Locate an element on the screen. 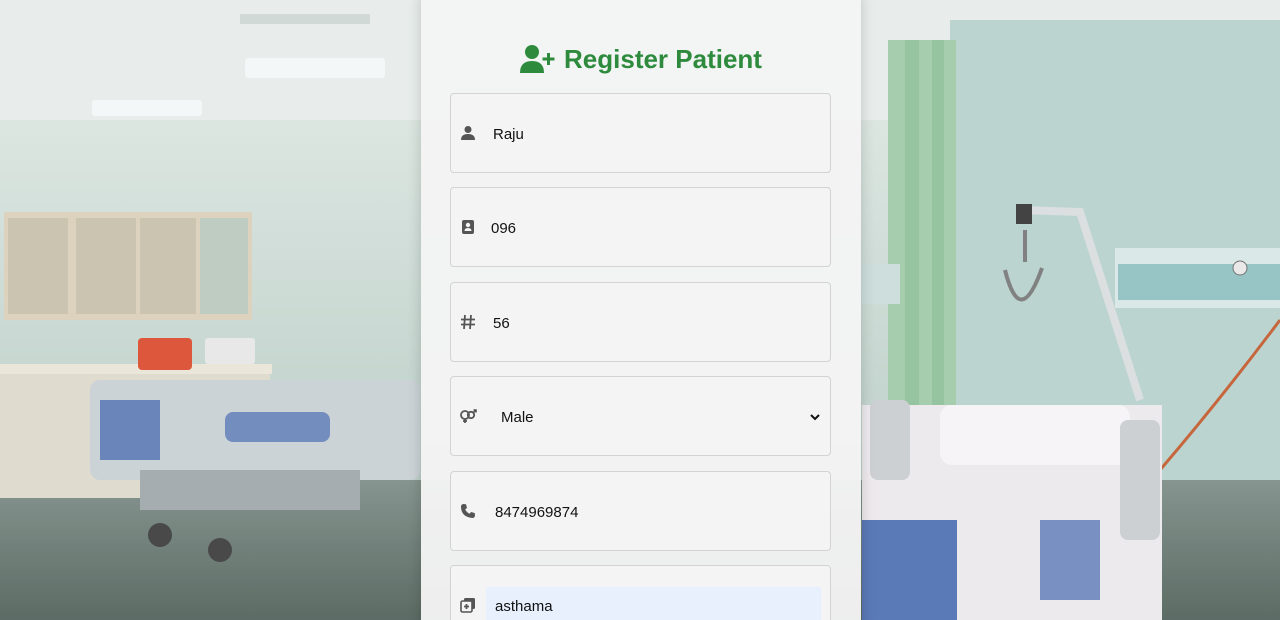 The image size is (1280, 620). gender-field: Male is located at coordinates (640, 416).